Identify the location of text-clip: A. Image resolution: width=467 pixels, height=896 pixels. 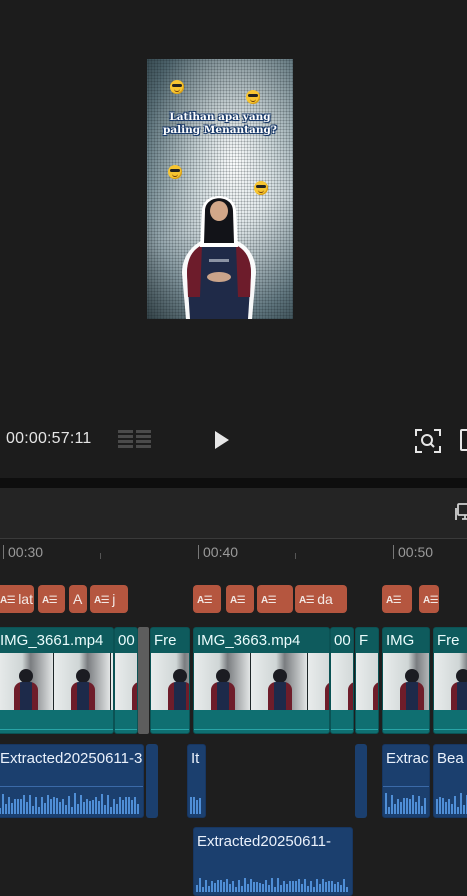
(78, 599).